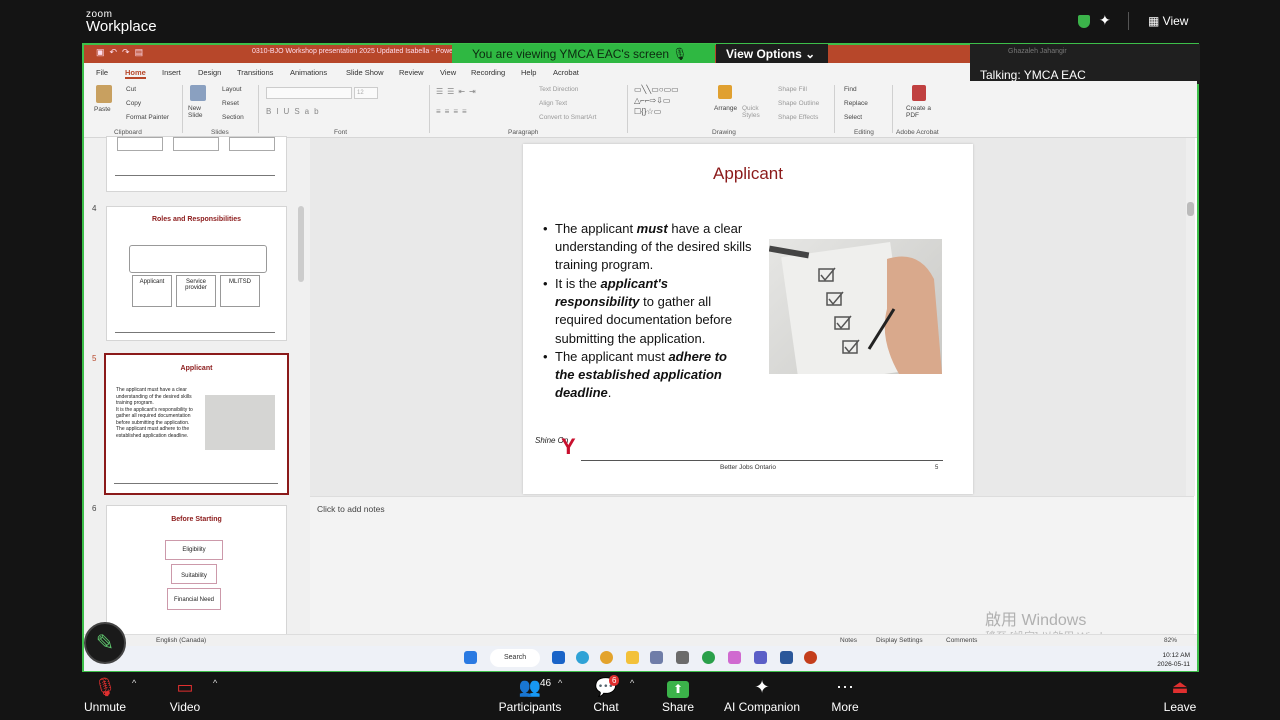 The width and height of the screenshot is (1280, 720). I want to click on edge-icon, so click(582, 657).